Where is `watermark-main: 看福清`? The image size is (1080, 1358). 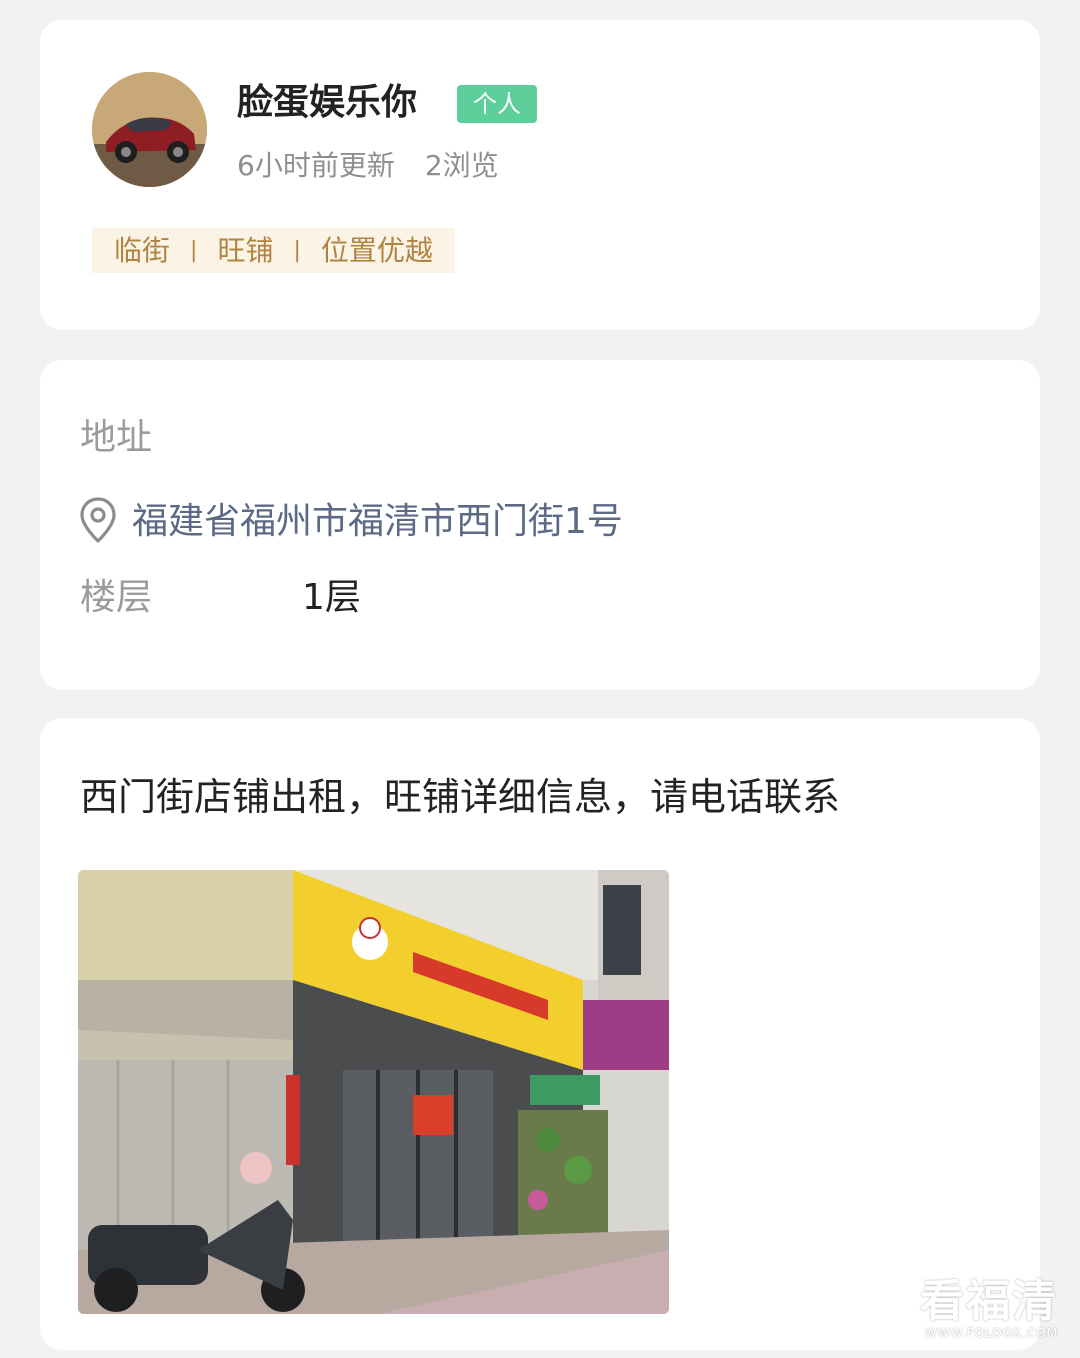 watermark-main: 看福清 is located at coordinates (989, 1301).